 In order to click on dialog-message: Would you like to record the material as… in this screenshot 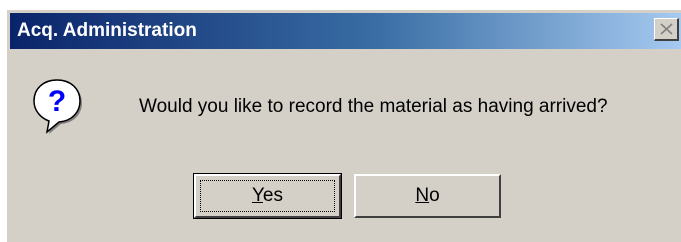, I will do `click(373, 106)`.